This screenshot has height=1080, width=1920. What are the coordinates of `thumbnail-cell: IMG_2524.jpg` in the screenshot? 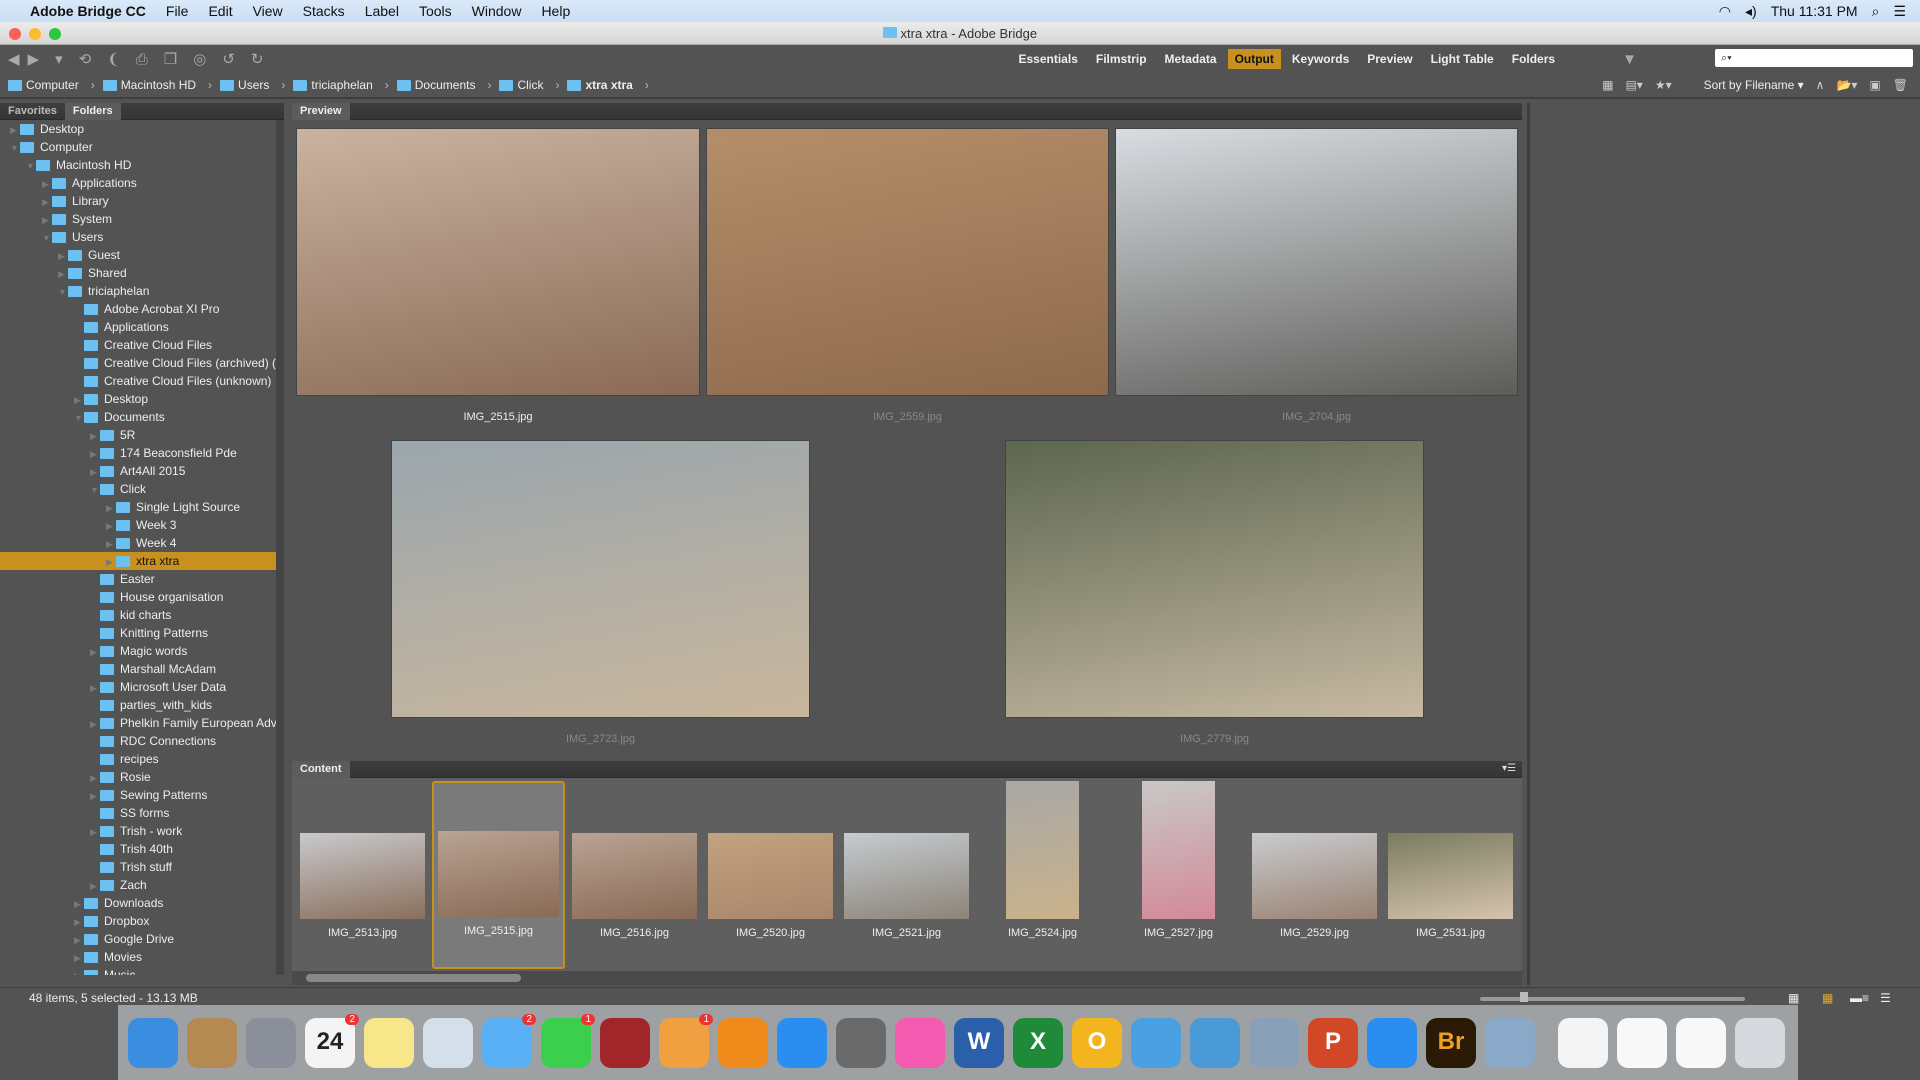 It's located at (1042, 875).